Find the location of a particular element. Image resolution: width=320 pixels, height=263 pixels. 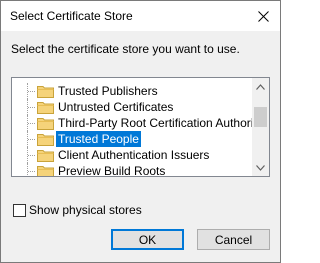

scroll-down-arrow-icon is located at coordinates (260, 167).